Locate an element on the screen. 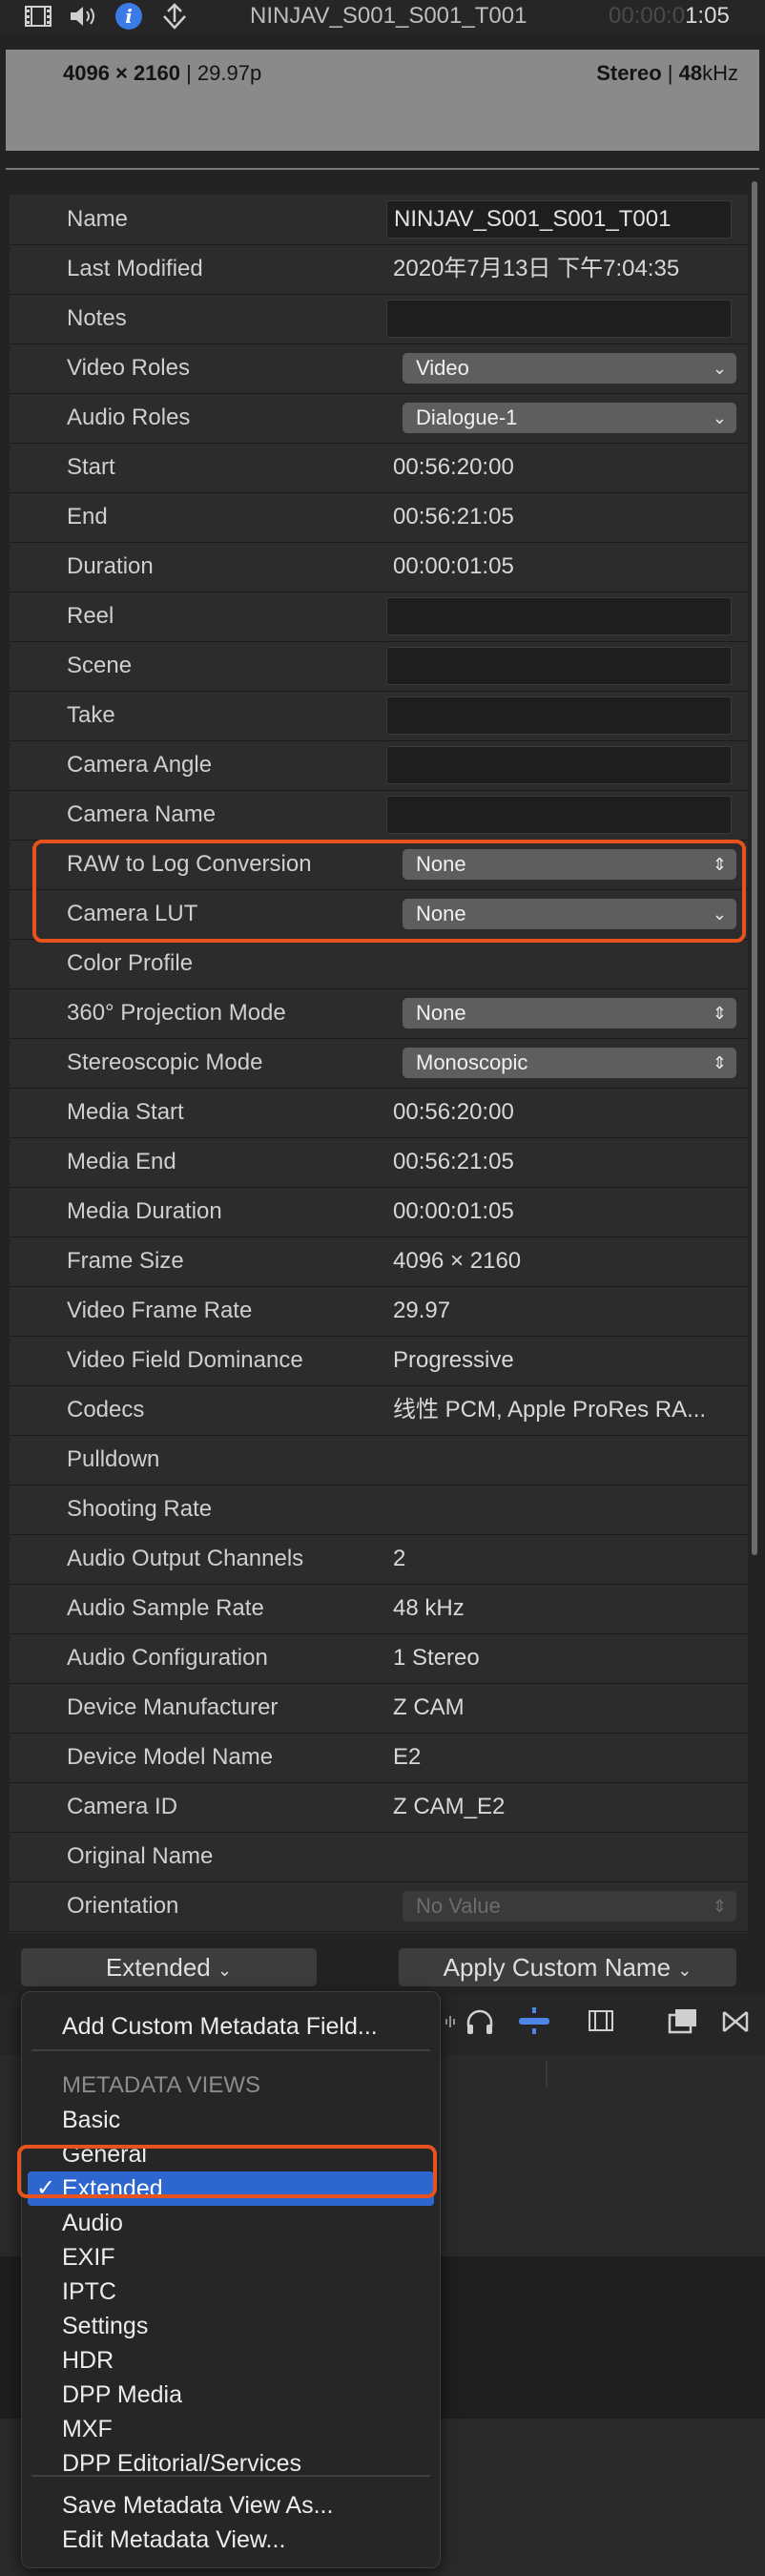 The height and width of the screenshot is (2576, 765). row-start: Start 00:56:20:00 is located at coordinates (379, 468).